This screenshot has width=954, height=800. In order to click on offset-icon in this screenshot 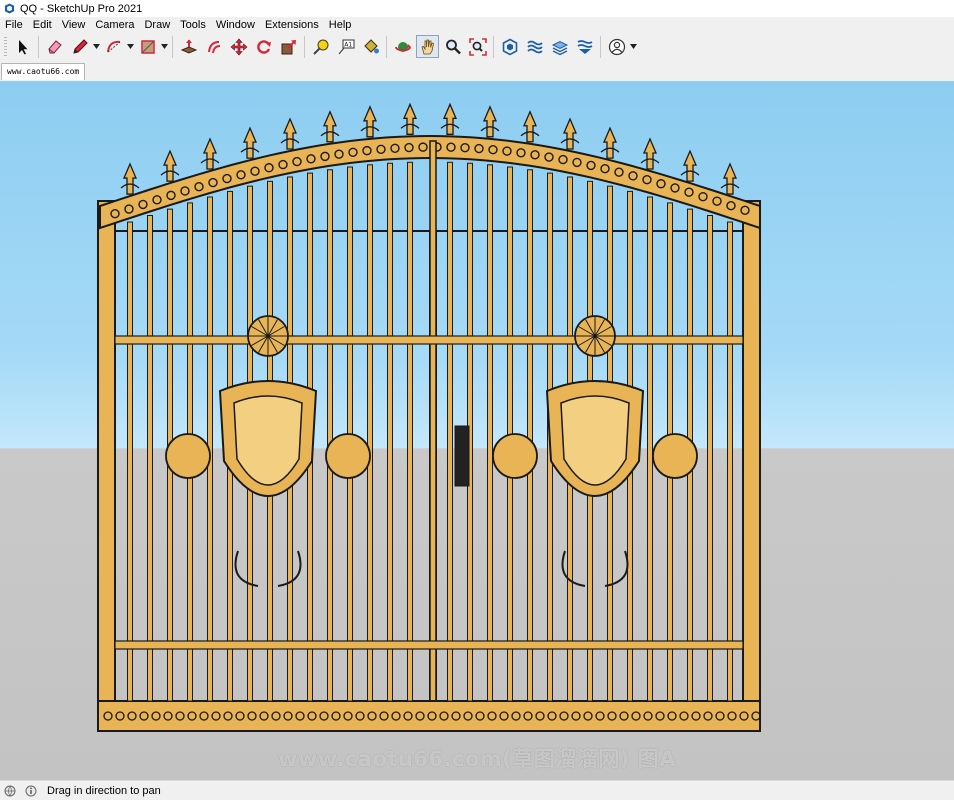, I will do `click(213, 46)`.